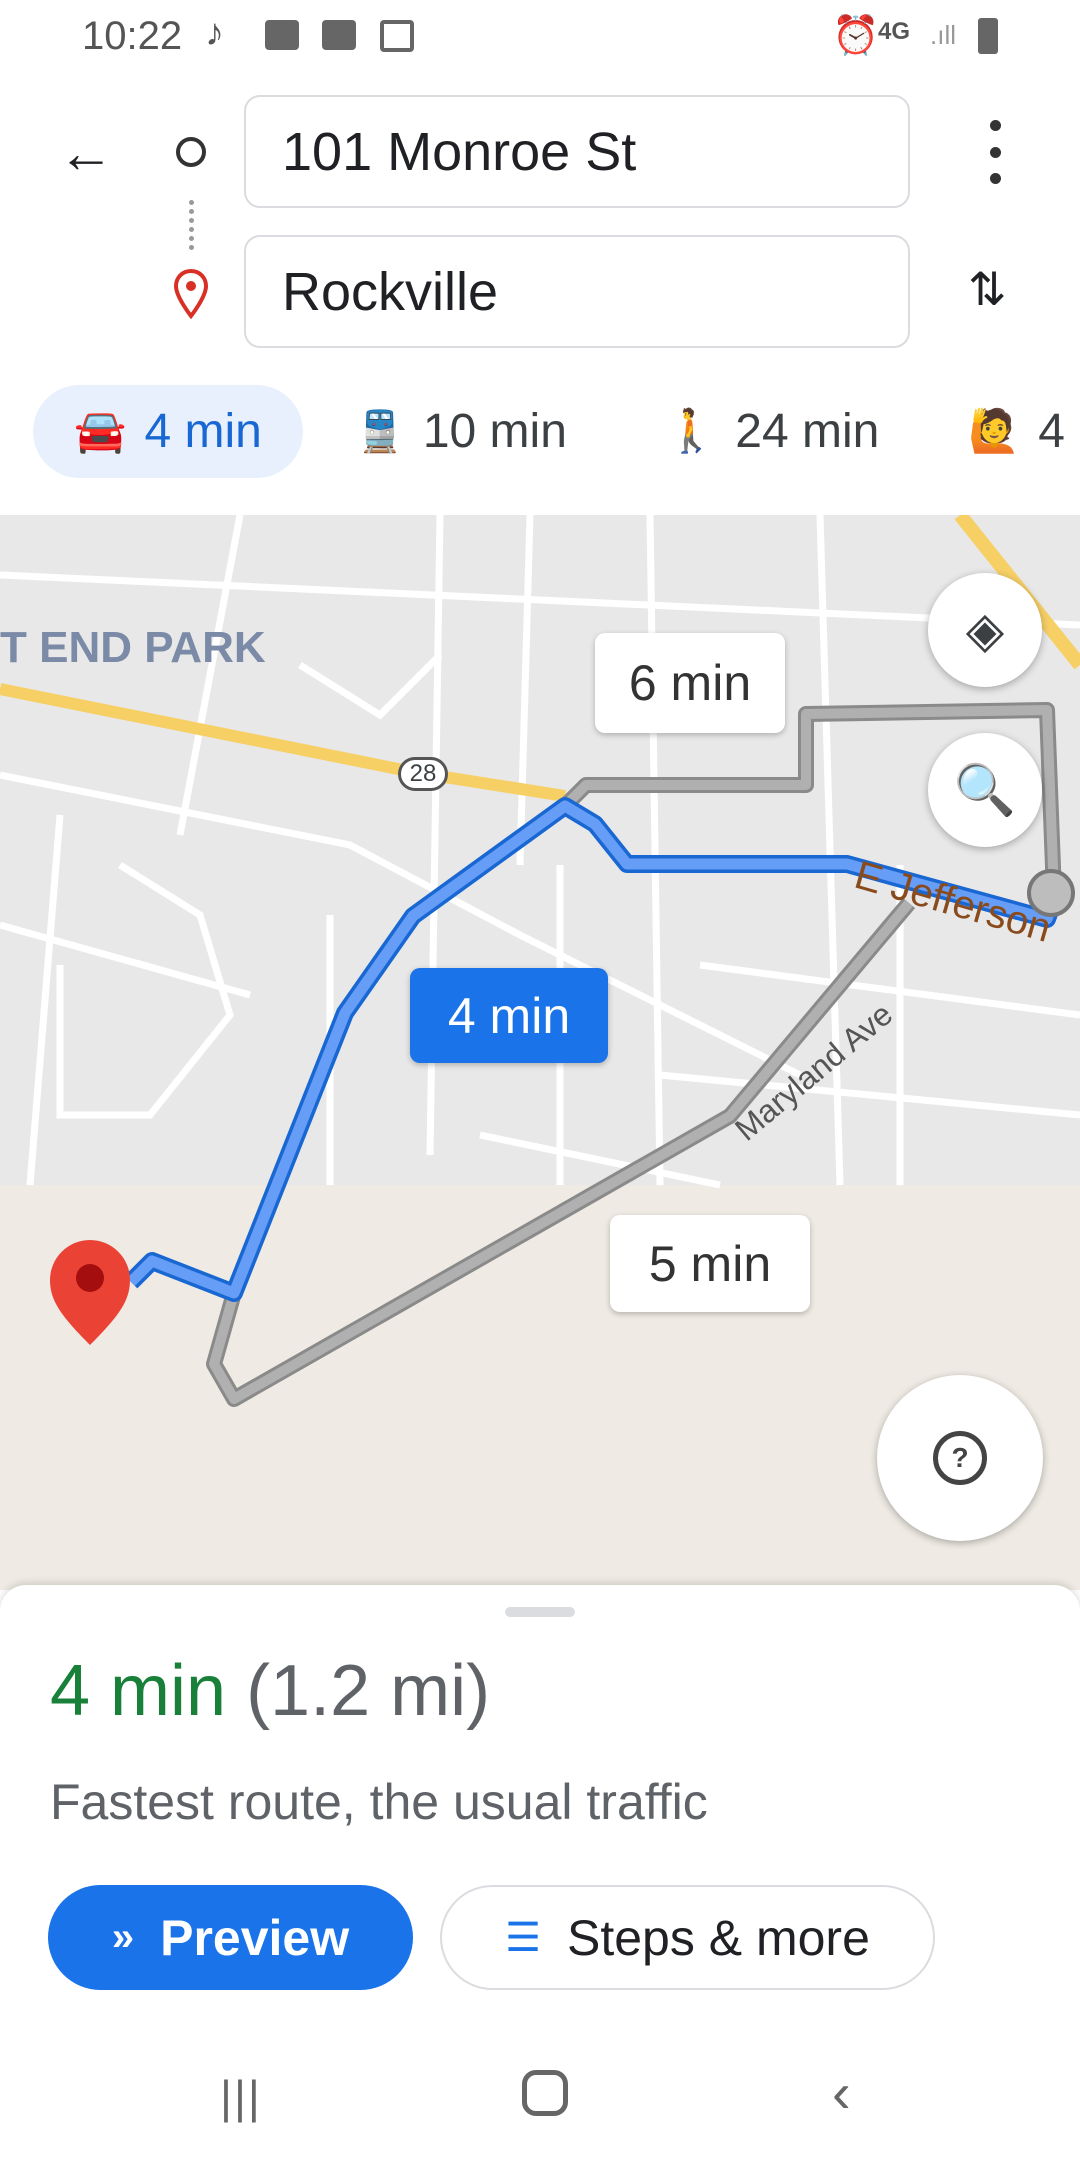 The width and height of the screenshot is (1080, 2160). I want to click on travel-mode-tabs: 🚘 4 min 🚆 10 min 🚶 24 min 🙋 4, so click(540, 432).